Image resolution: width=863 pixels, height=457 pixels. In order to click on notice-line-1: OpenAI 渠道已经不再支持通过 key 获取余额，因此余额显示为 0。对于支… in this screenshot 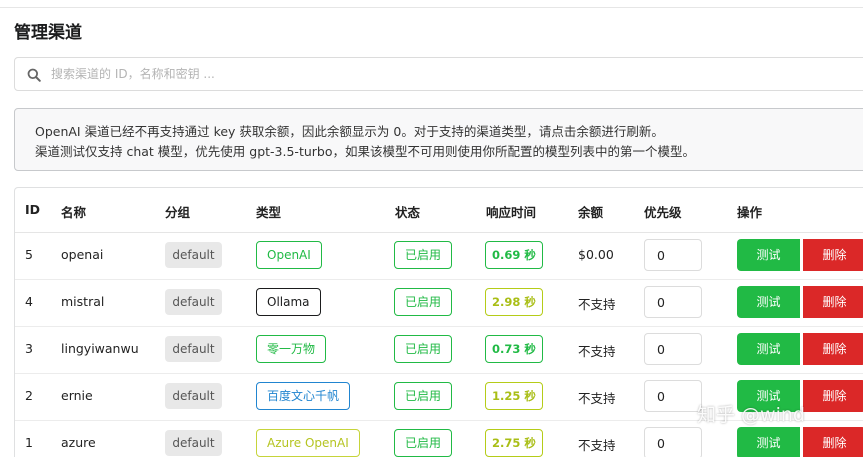, I will do `click(349, 131)`.